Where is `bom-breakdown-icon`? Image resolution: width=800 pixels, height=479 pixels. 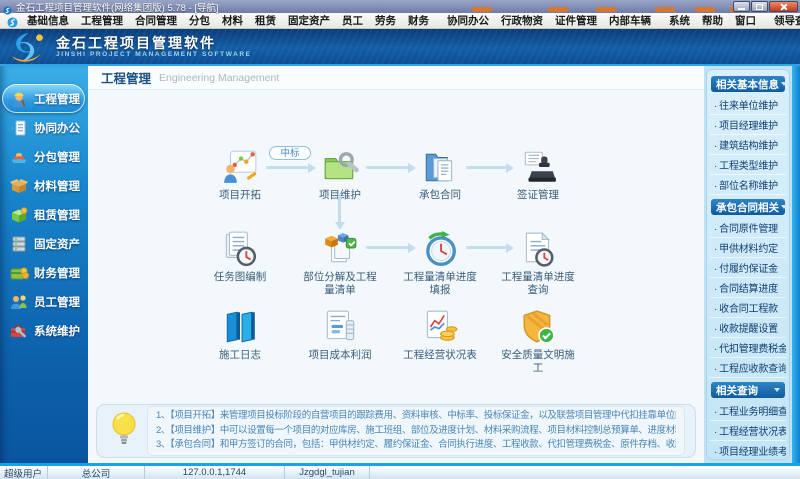 bom-breakdown-icon is located at coordinates (340, 250).